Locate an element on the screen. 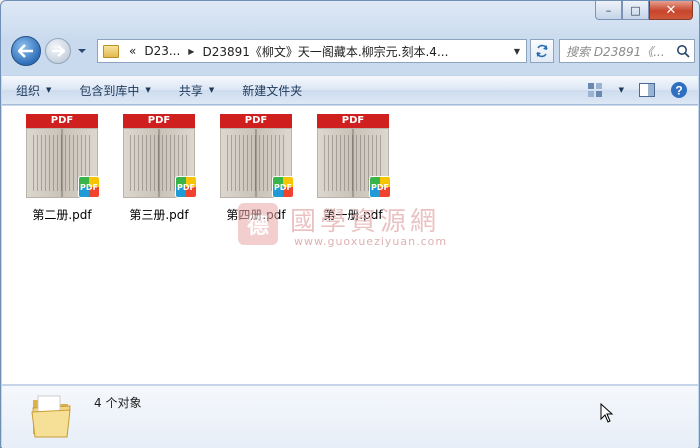 Image resolution: width=700 pixels, height=448 pixels. minimize-button: – is located at coordinates (608, 10).